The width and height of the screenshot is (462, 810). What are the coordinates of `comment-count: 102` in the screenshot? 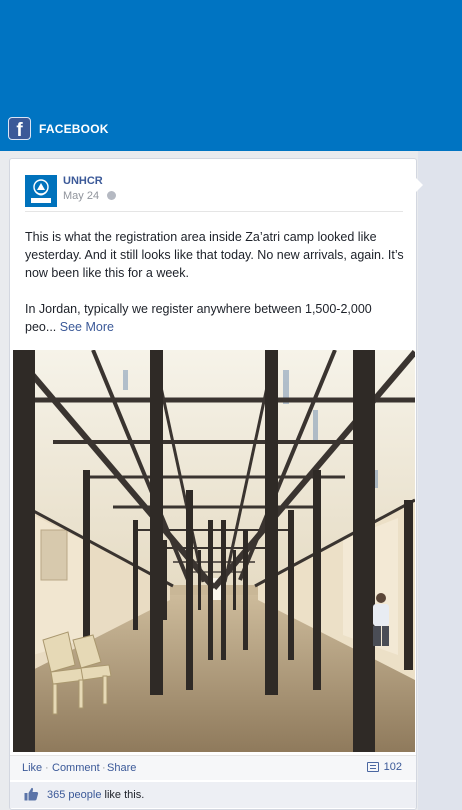 It's located at (384, 767).